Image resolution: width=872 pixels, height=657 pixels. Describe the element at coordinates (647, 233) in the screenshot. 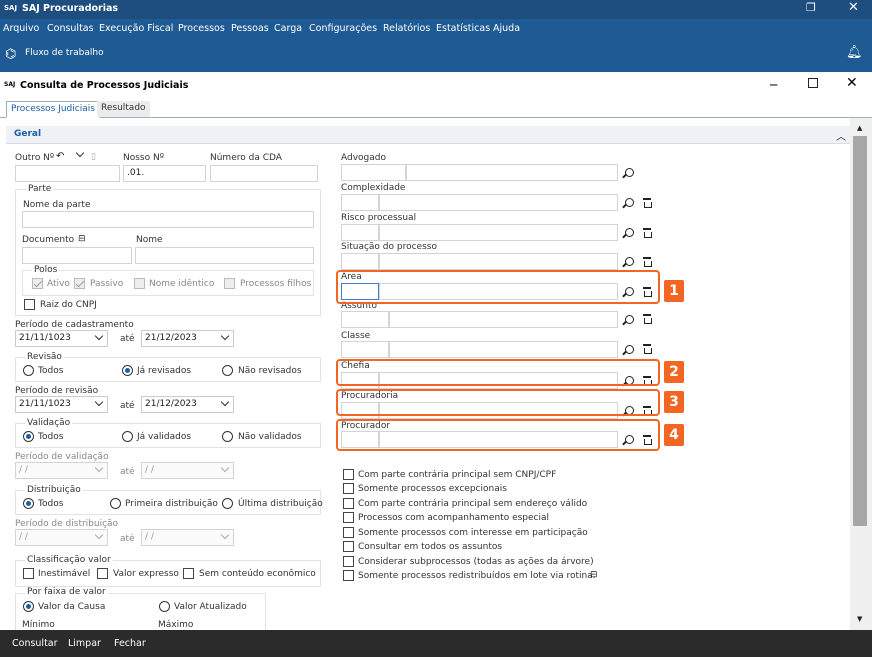

I see `risco-filter-icon` at that location.